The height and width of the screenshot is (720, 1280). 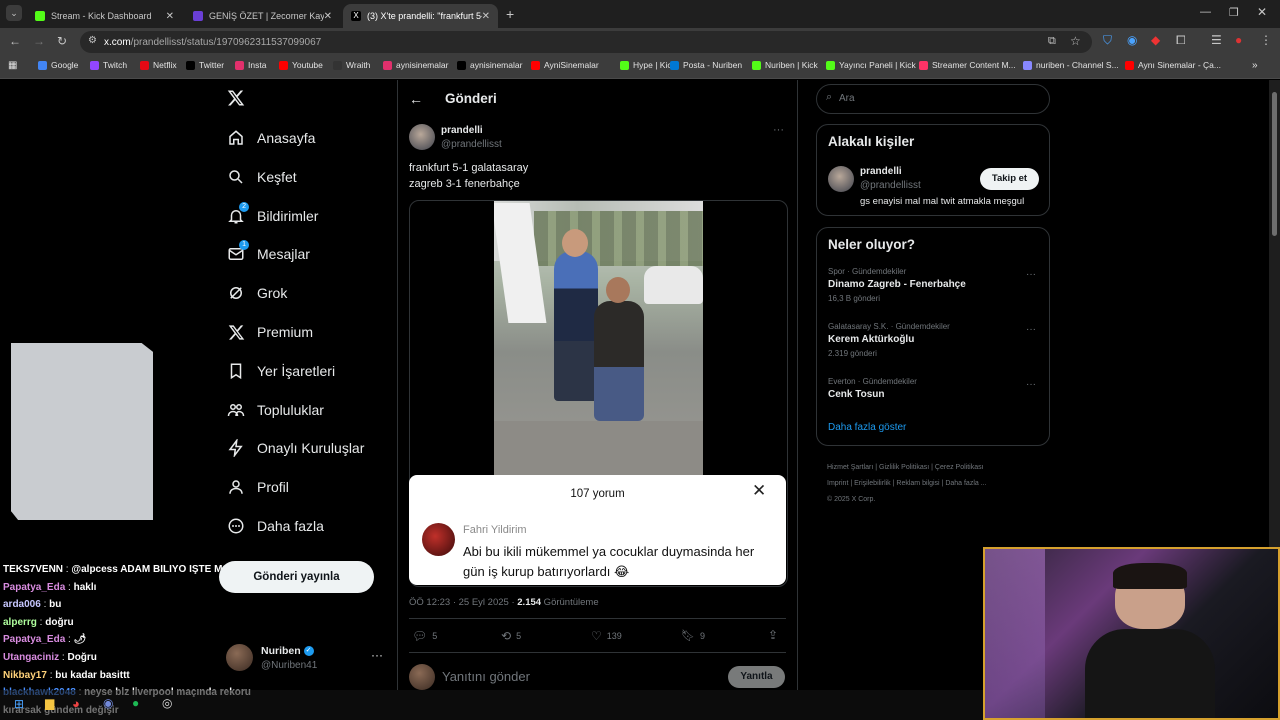 What do you see at coordinates (424, 636) in the screenshot?
I see `reply-action: 💬︎ 5` at bounding box center [424, 636].